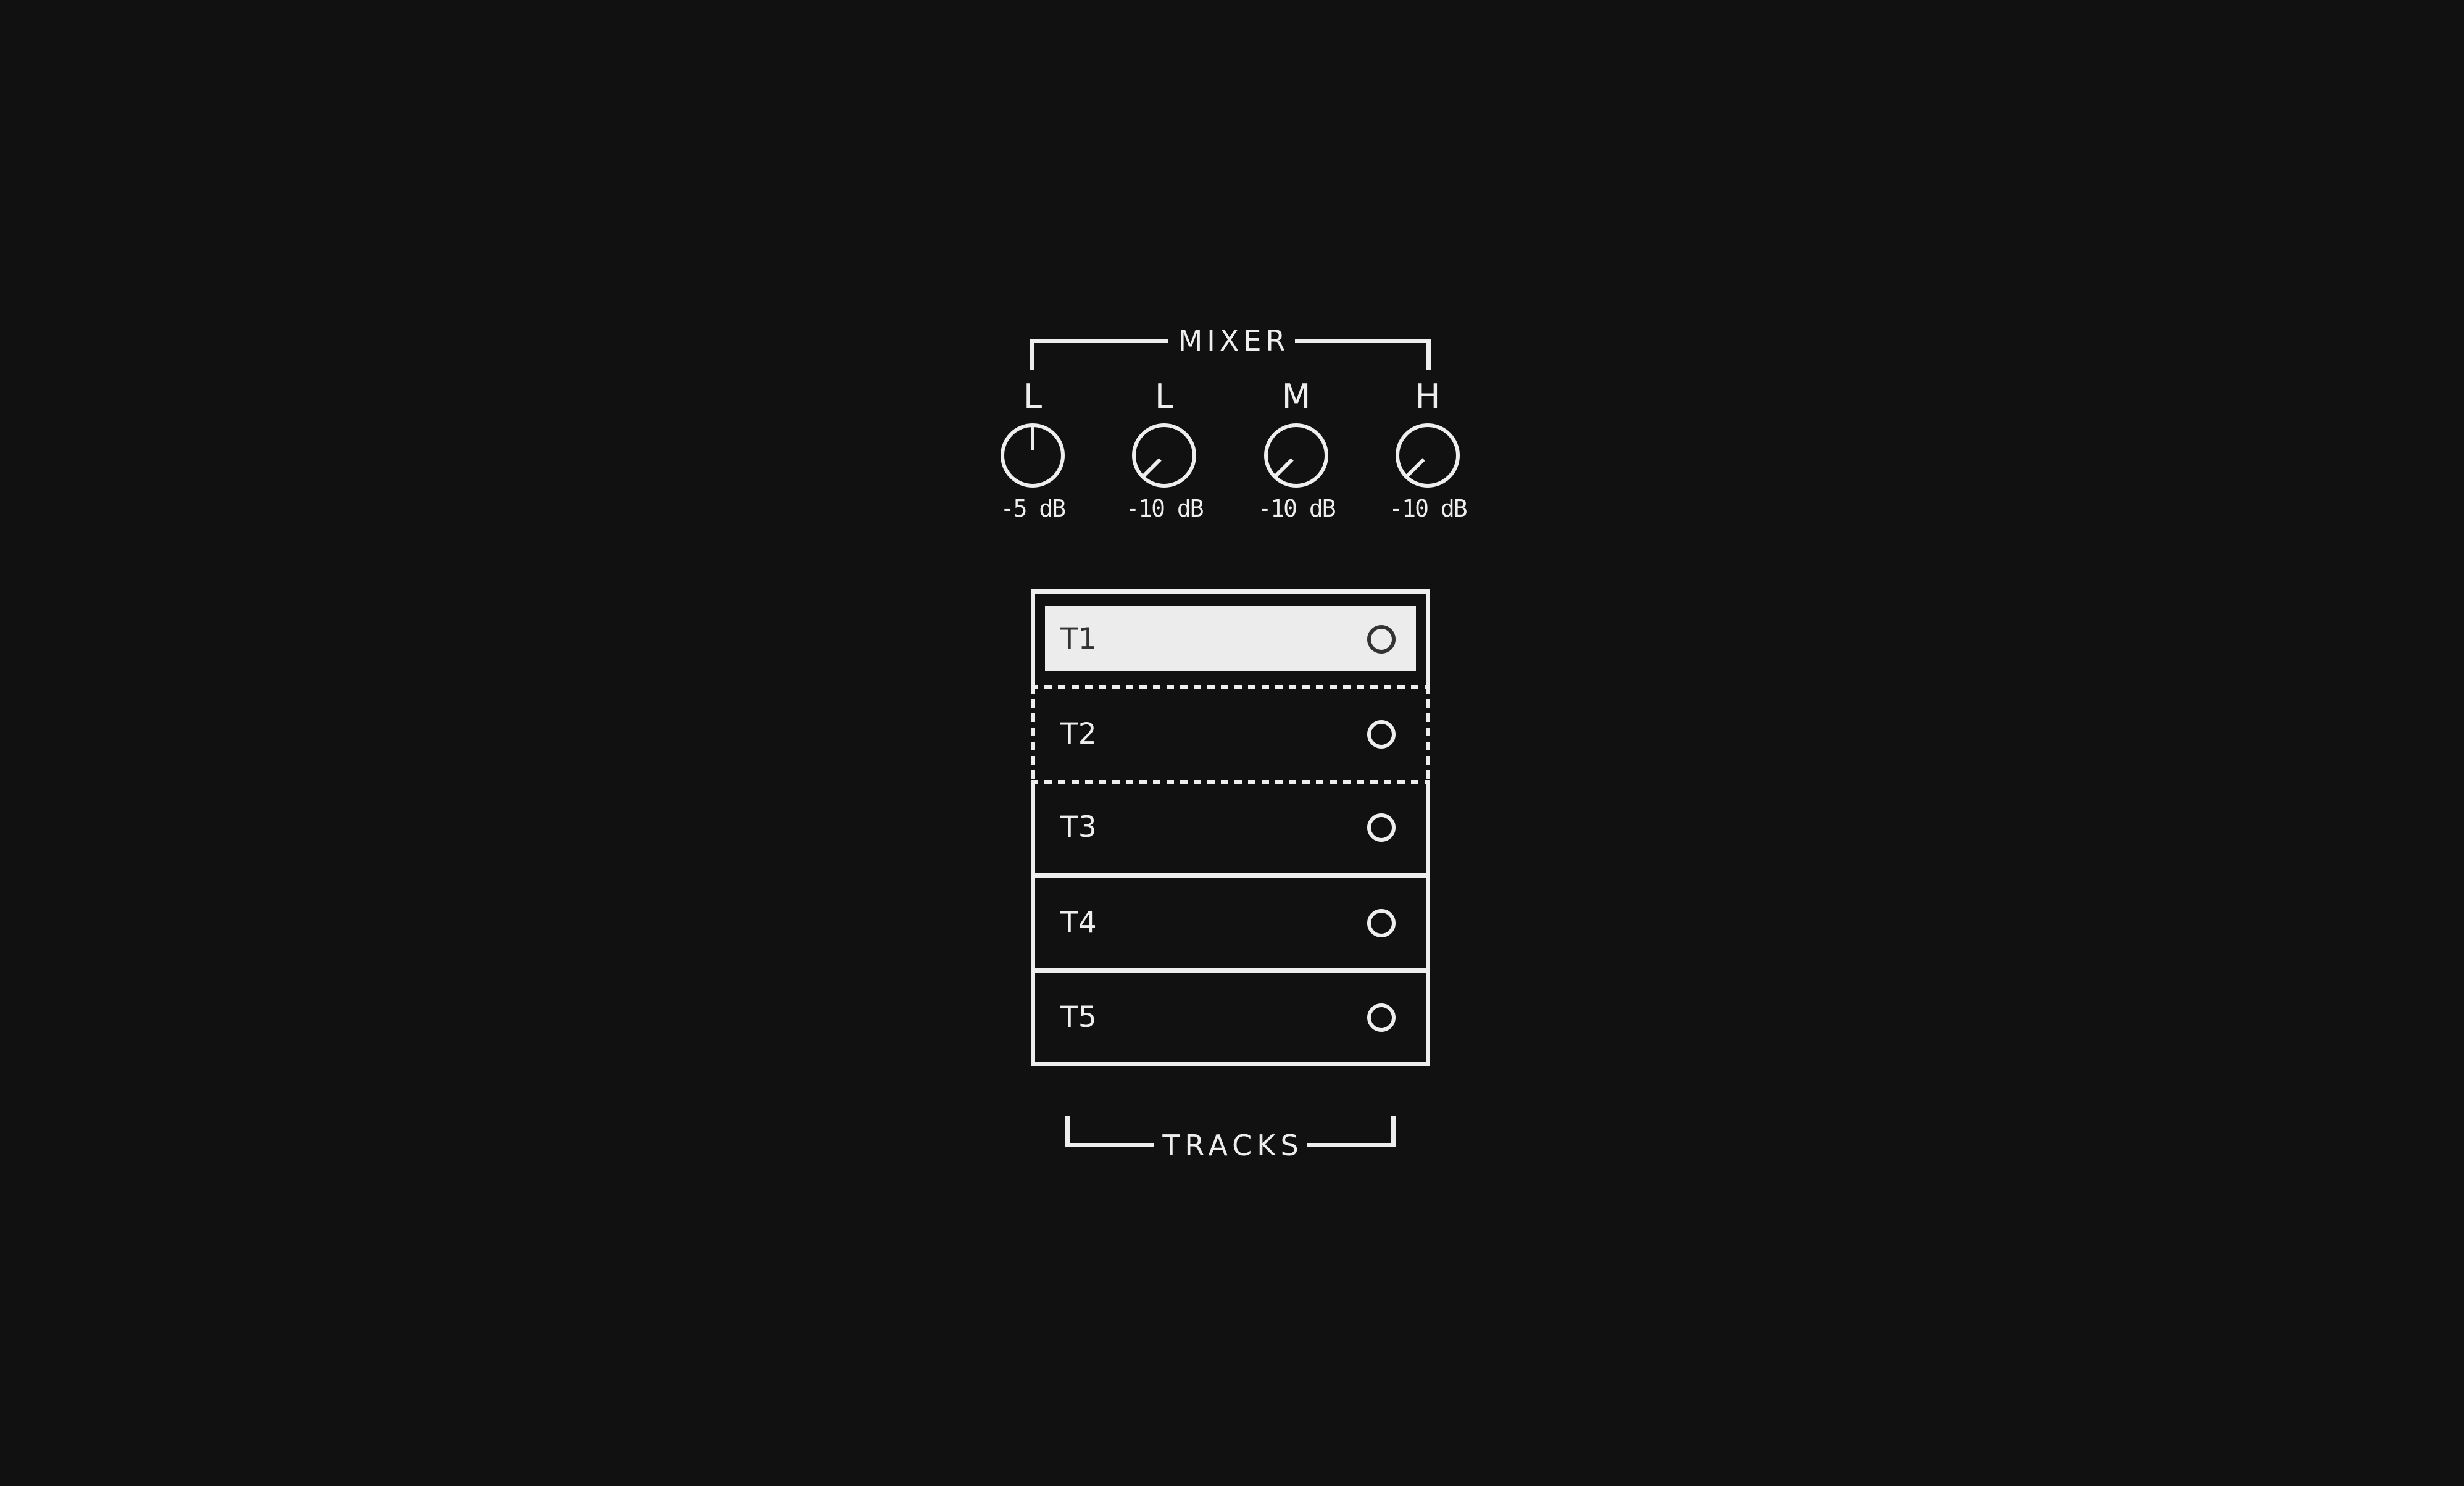  I want to click on knob-low-1: L -5 dB, so click(1032, 452).